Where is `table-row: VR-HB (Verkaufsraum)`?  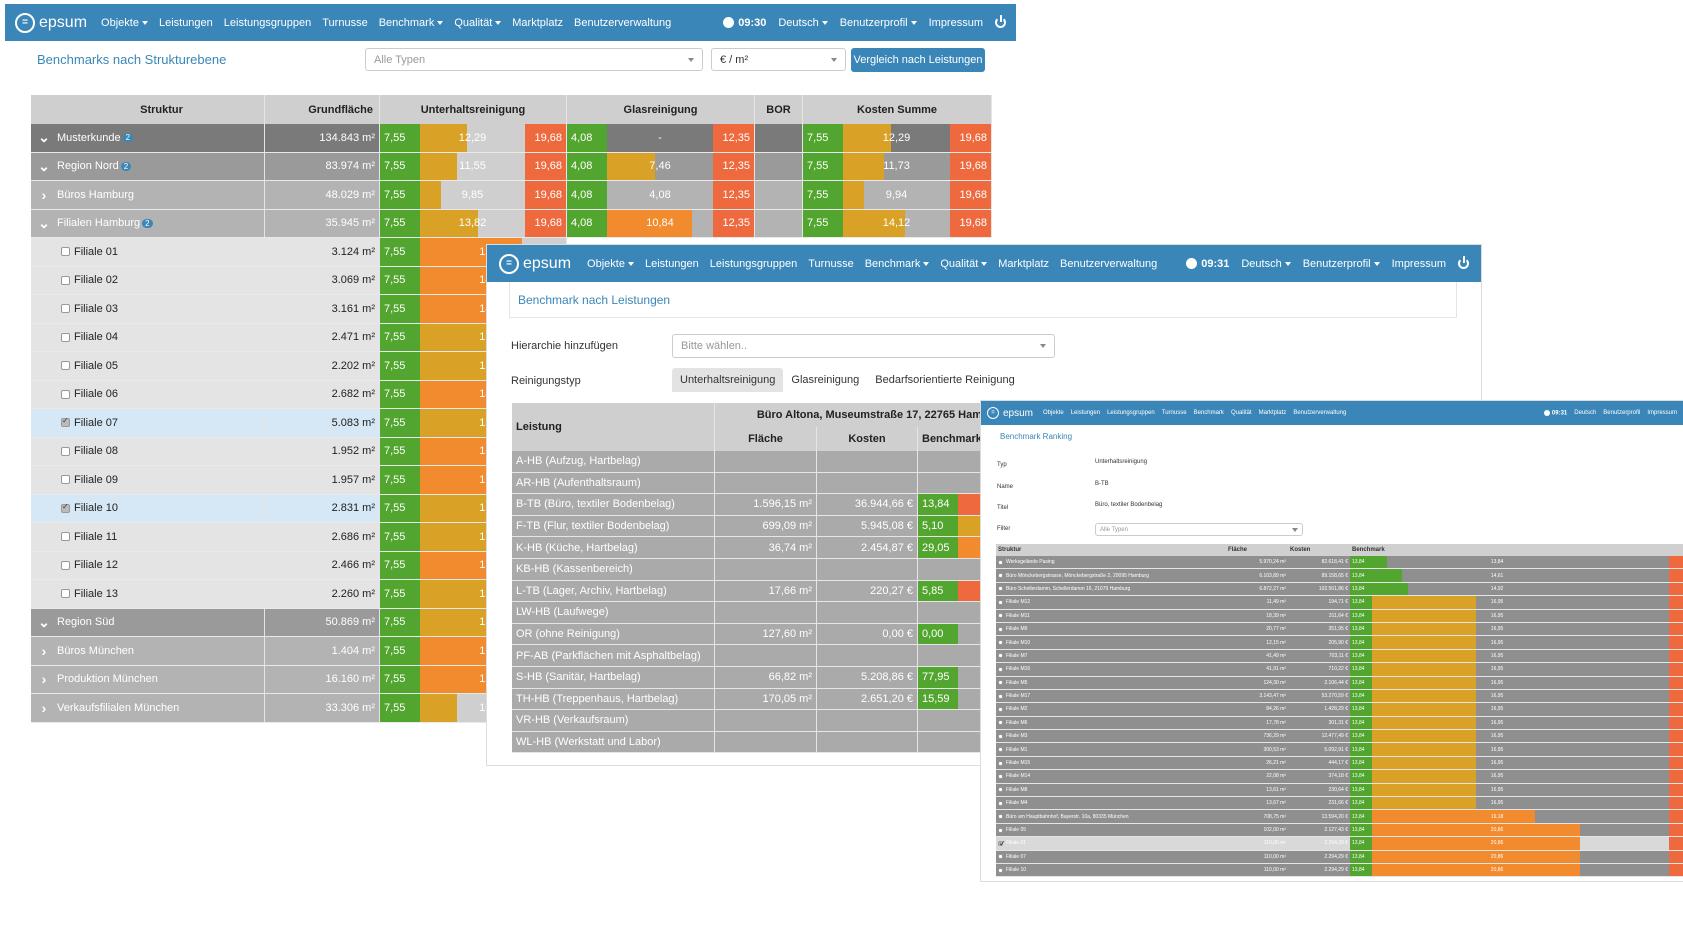
table-row: VR-HB (Verkaufsraum) is located at coordinates (747, 721).